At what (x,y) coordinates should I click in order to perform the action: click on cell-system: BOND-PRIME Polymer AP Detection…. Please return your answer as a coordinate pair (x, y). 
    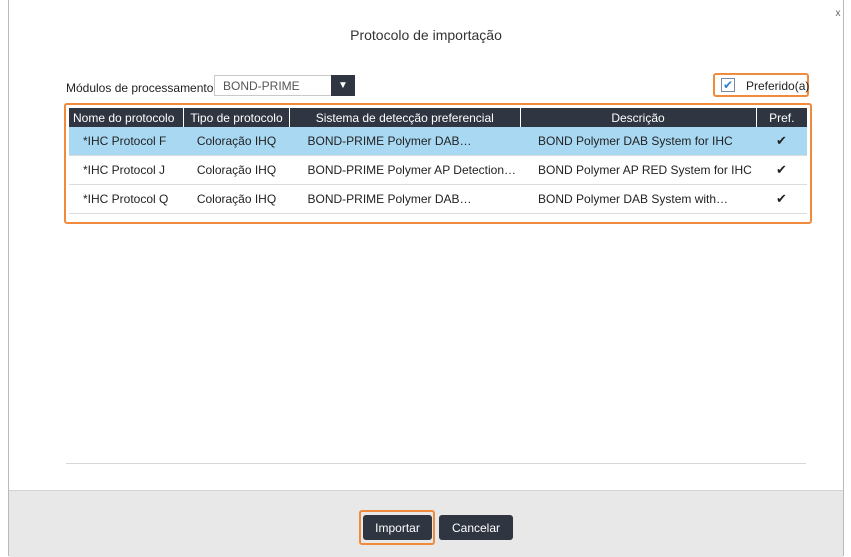
    Looking at the image, I should click on (405, 170).